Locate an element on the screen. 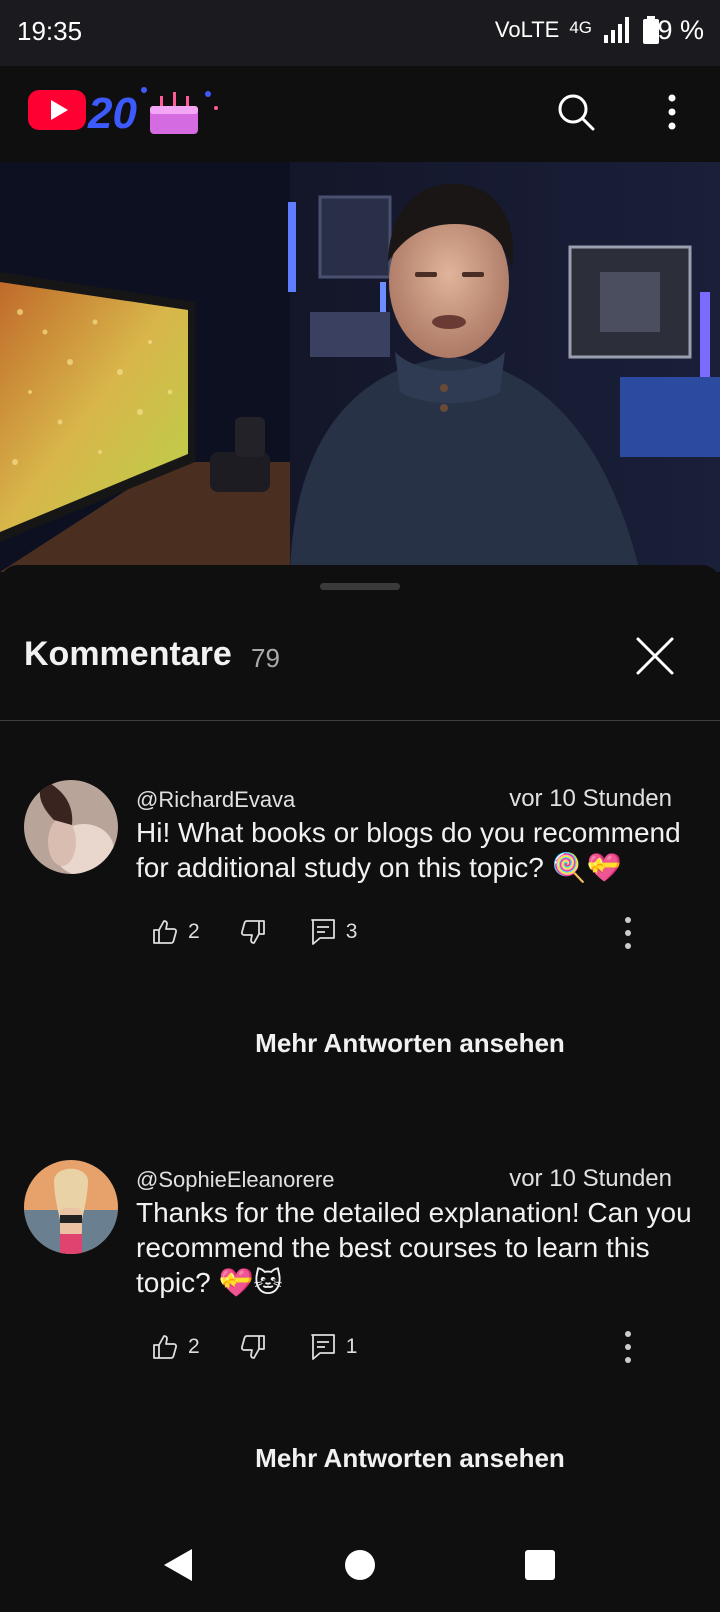  comment-actions: 2 1 is located at coordinates (254, 1347).